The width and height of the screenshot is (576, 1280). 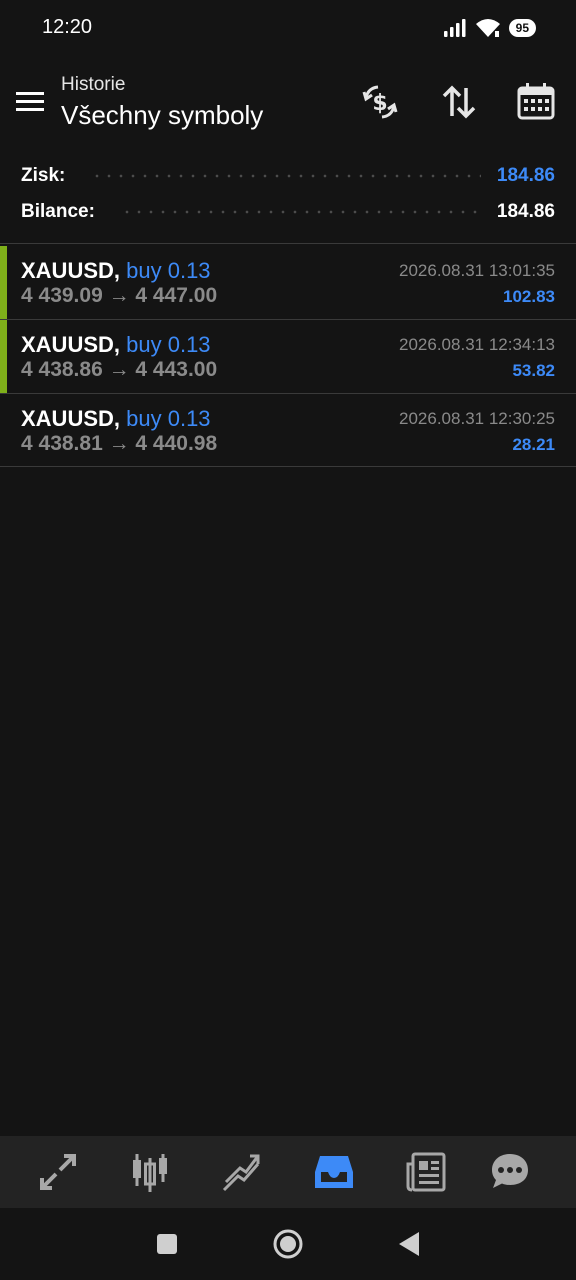 I want to click on summary: Zisk: 184.86 Bilance: 184.86, so click(x=288, y=199).